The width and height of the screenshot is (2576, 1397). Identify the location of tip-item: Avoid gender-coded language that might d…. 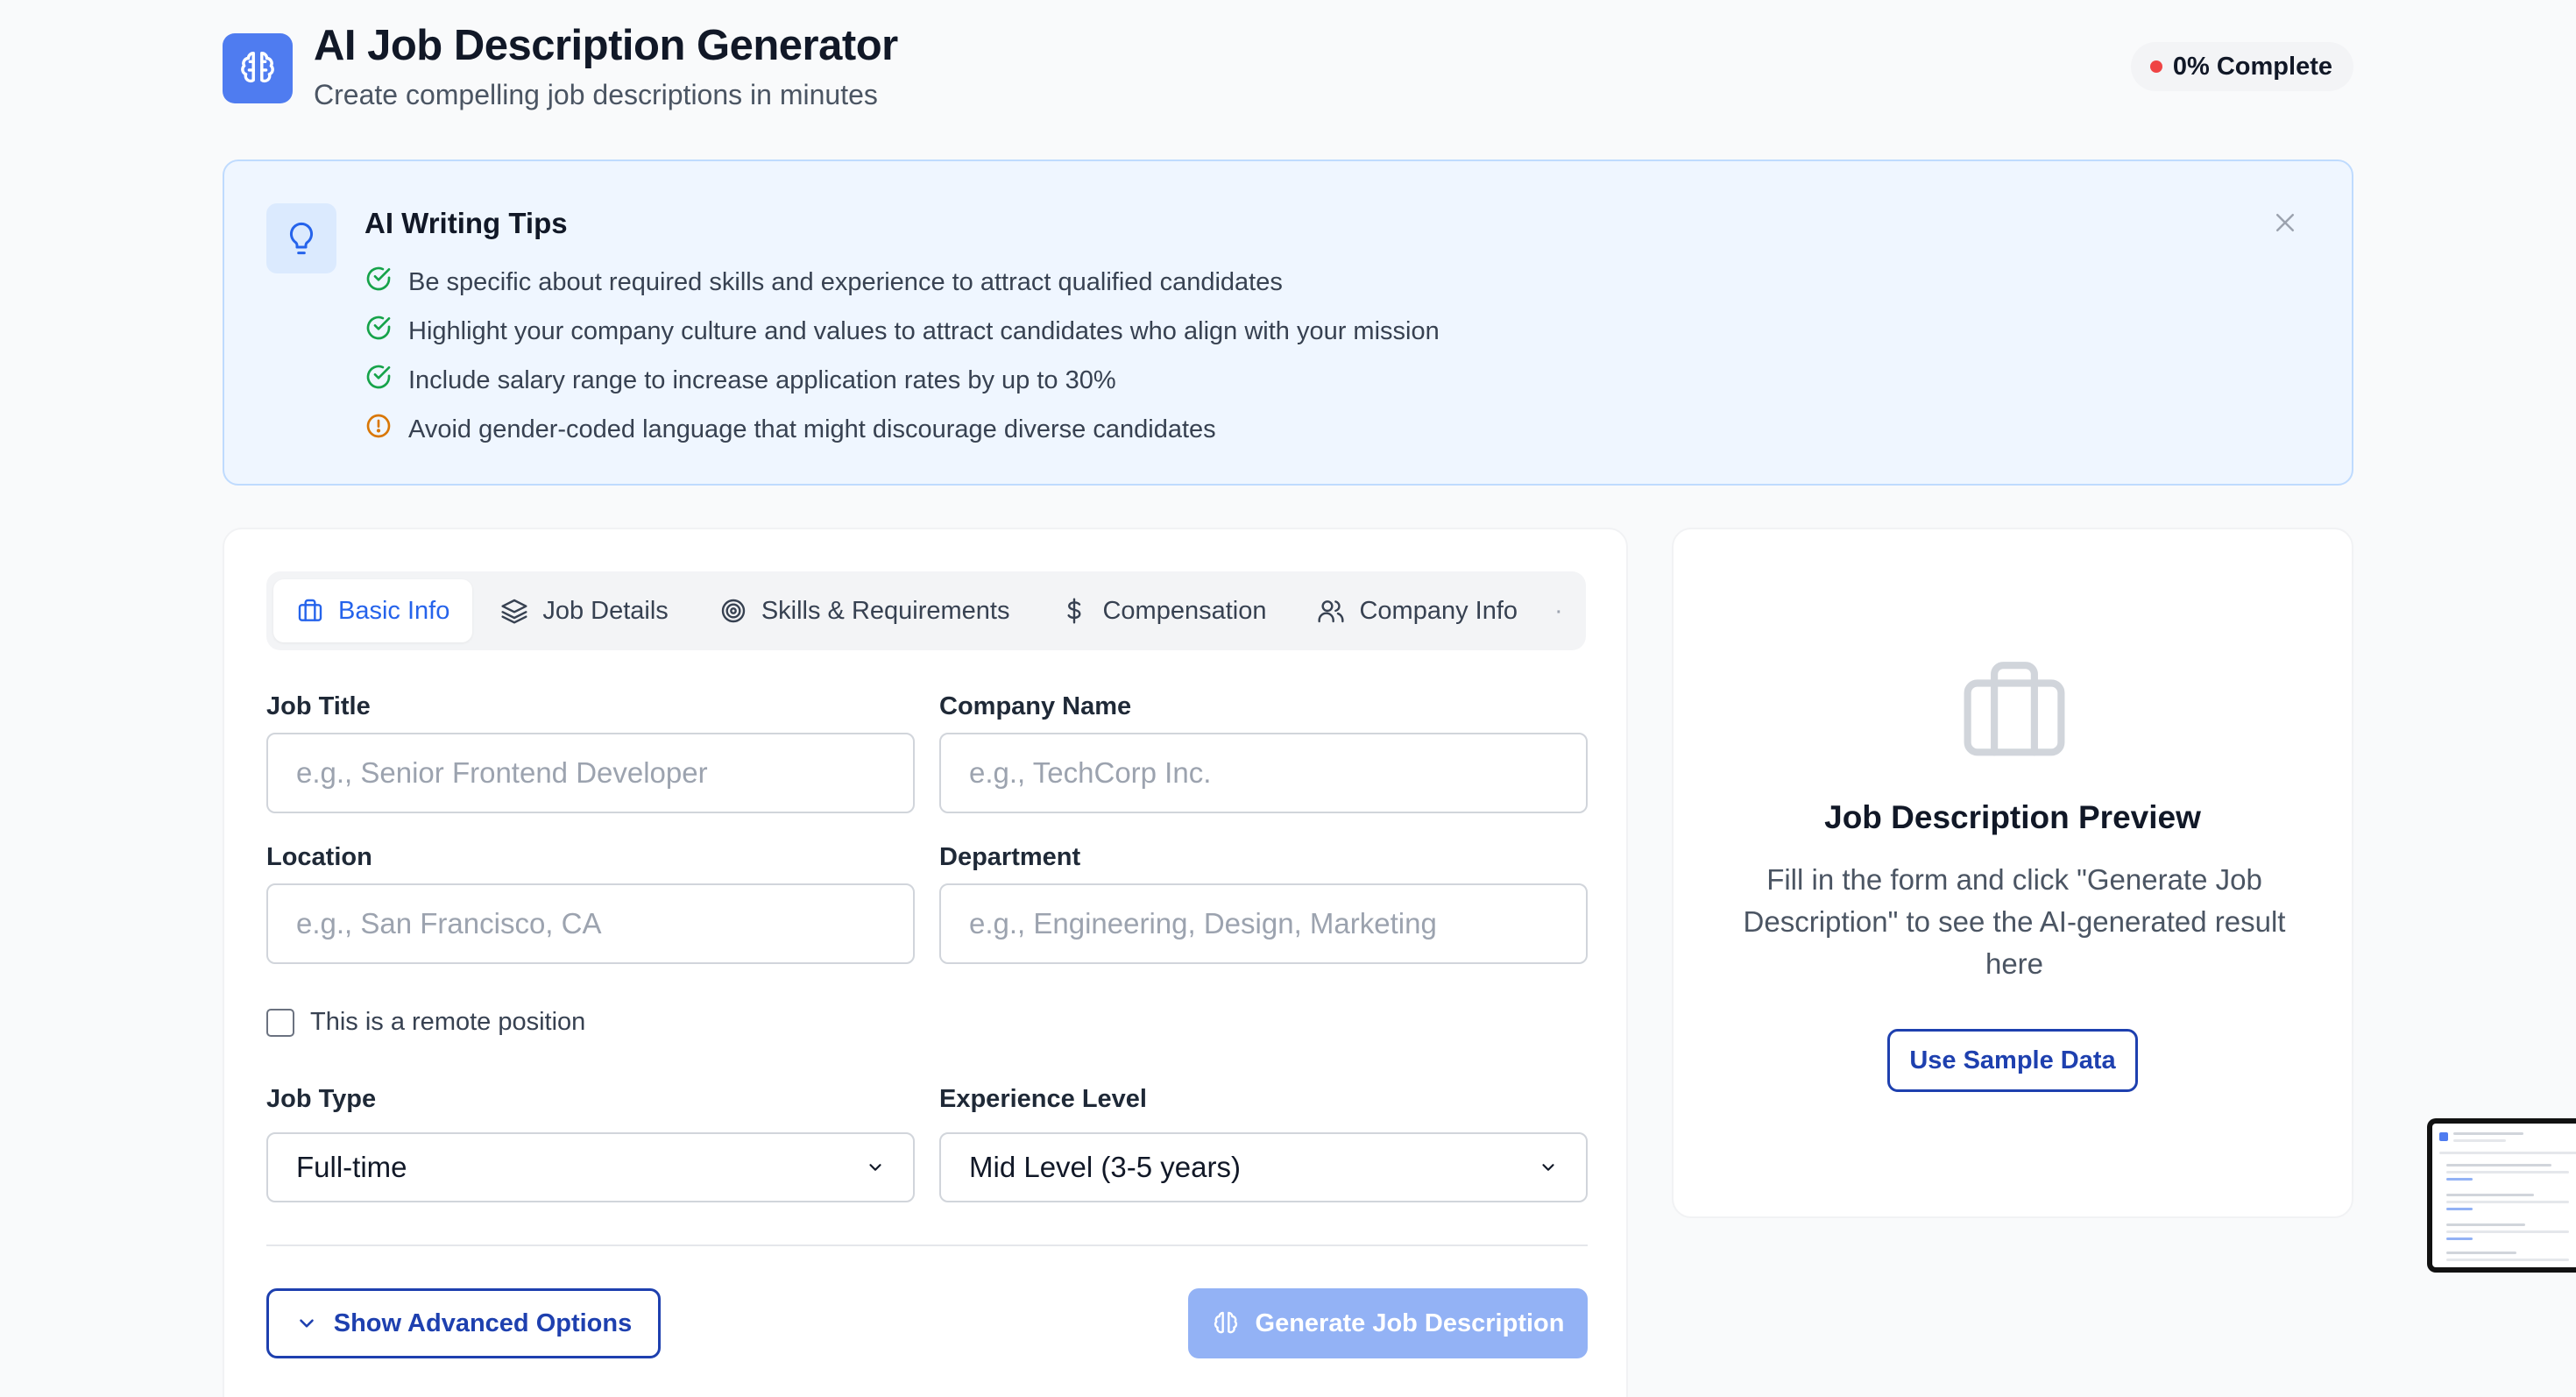
(902, 429).